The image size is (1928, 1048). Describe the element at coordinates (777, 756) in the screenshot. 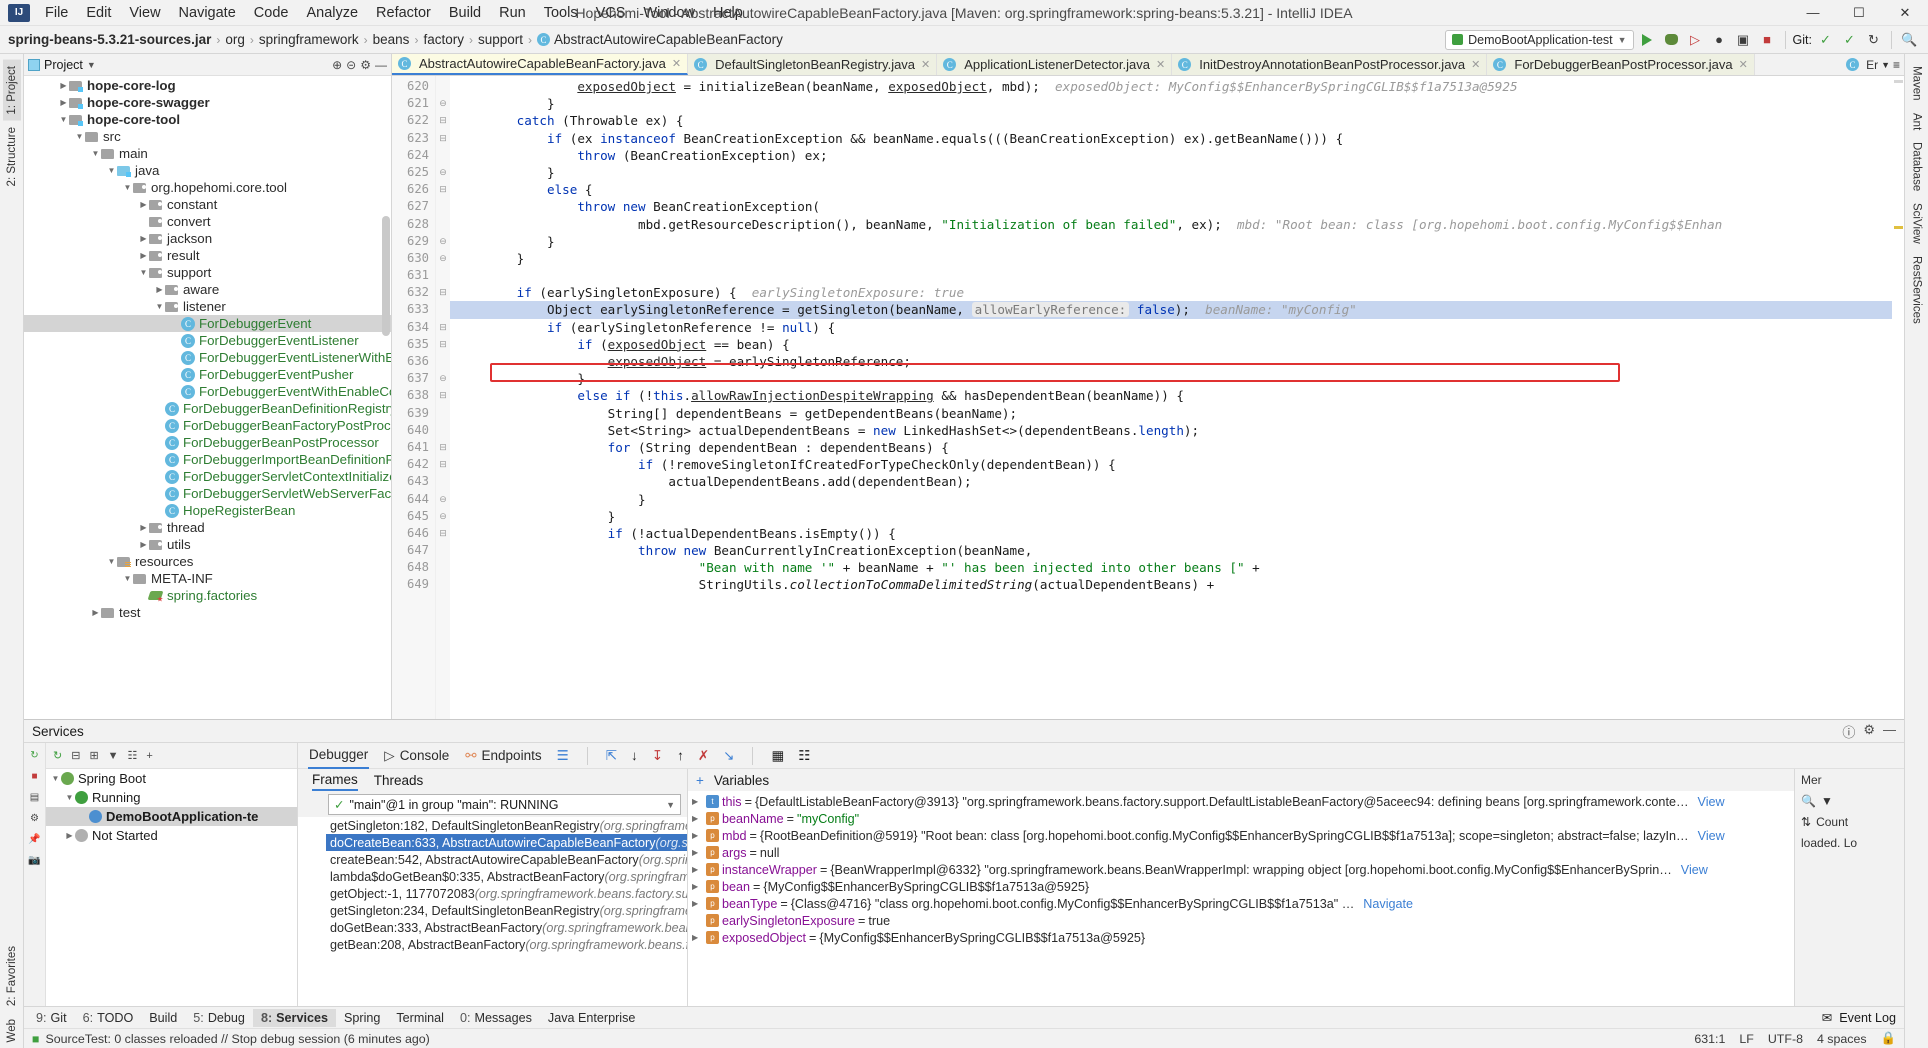

I see `evaluate-icon: ▦` at that location.